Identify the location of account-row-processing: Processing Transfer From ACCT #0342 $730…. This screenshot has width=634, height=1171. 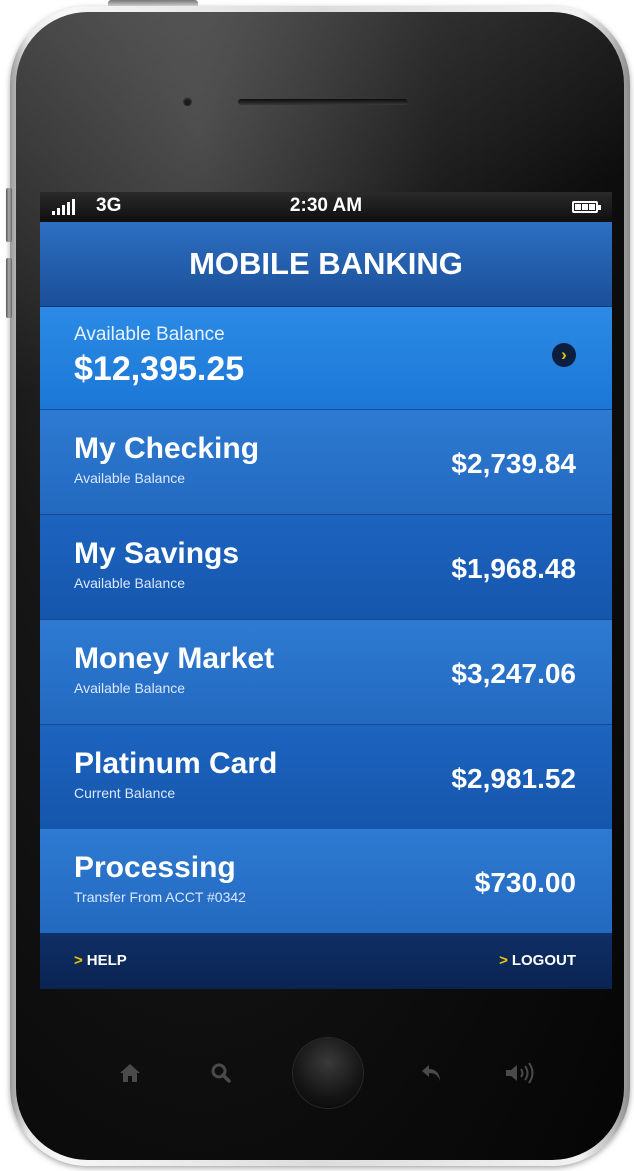
(326, 881).